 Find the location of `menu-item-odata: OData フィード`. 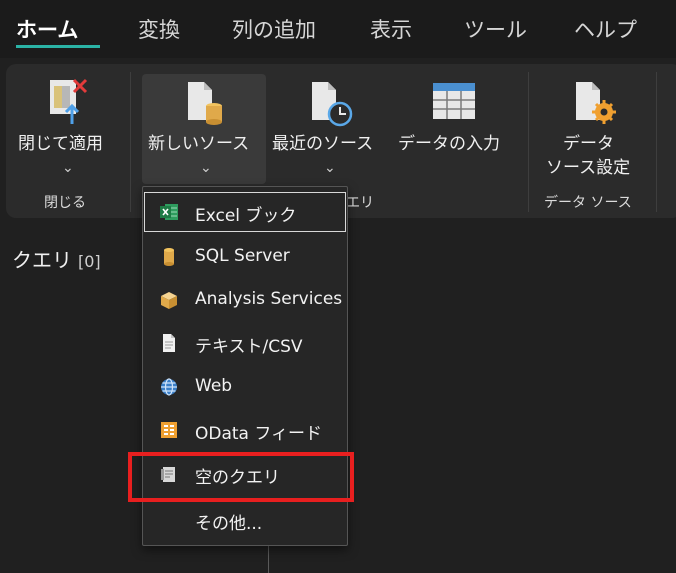

menu-item-odata: OData フィード is located at coordinates (245, 430).